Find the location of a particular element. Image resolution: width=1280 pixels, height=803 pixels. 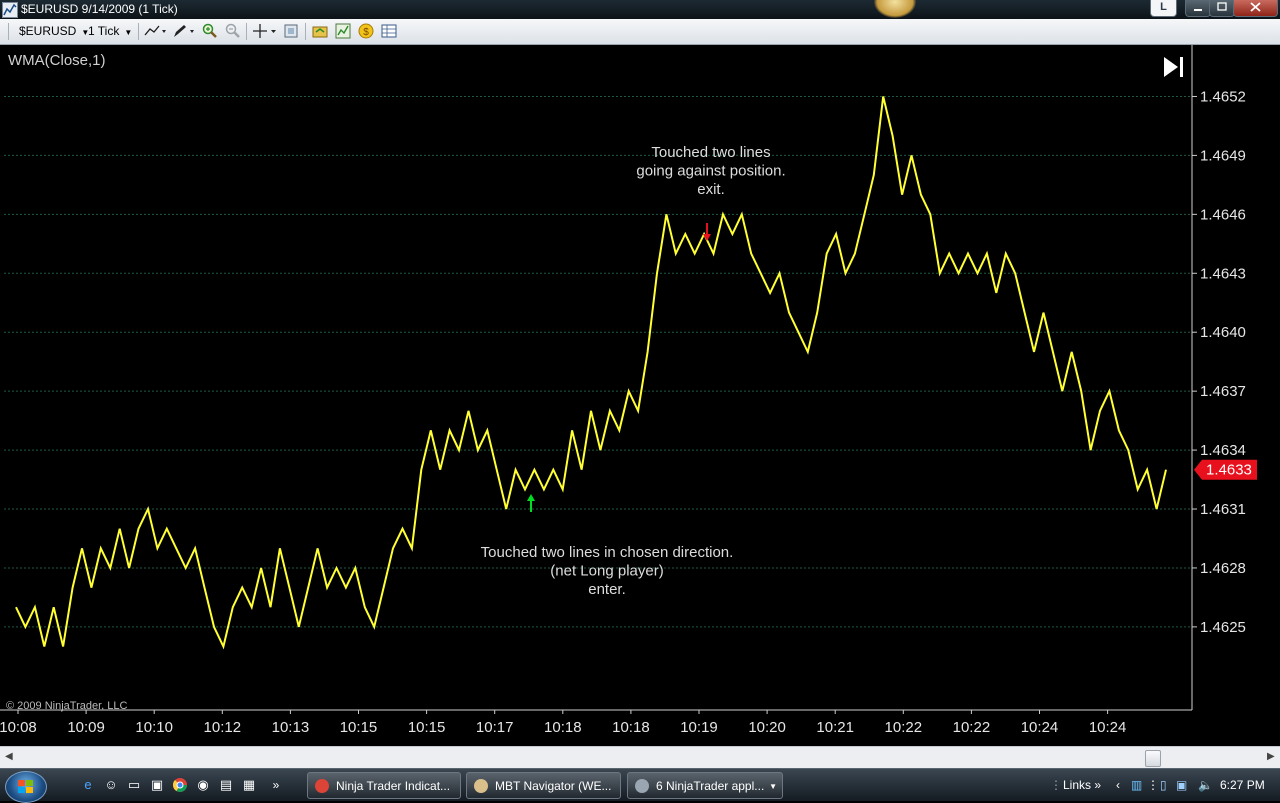

links-toolbar: Links » is located at coordinates (1082, 785).